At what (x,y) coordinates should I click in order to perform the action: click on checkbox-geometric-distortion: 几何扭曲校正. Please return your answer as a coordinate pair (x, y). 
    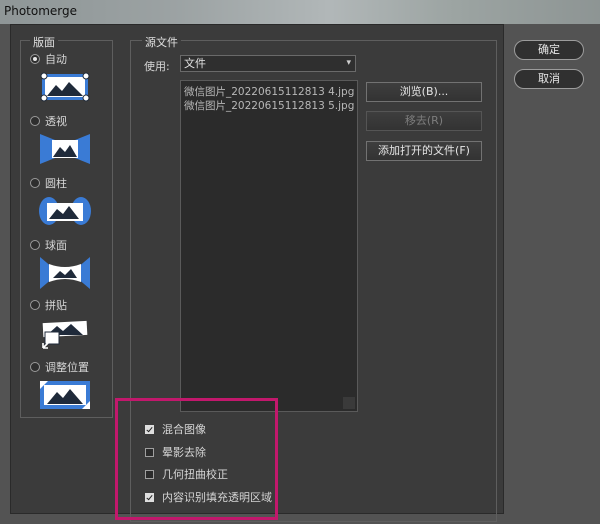
    Looking at the image, I should click on (186, 474).